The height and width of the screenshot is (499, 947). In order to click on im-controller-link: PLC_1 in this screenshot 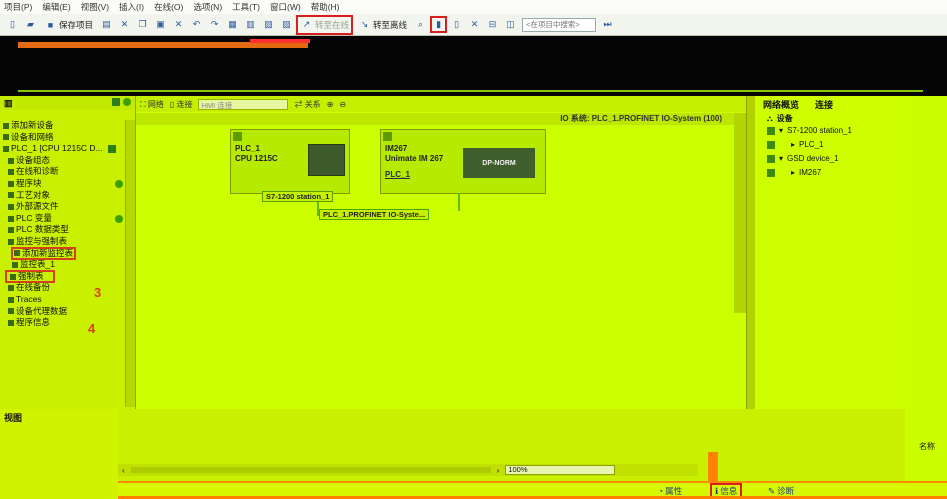, I will do `click(397, 174)`.